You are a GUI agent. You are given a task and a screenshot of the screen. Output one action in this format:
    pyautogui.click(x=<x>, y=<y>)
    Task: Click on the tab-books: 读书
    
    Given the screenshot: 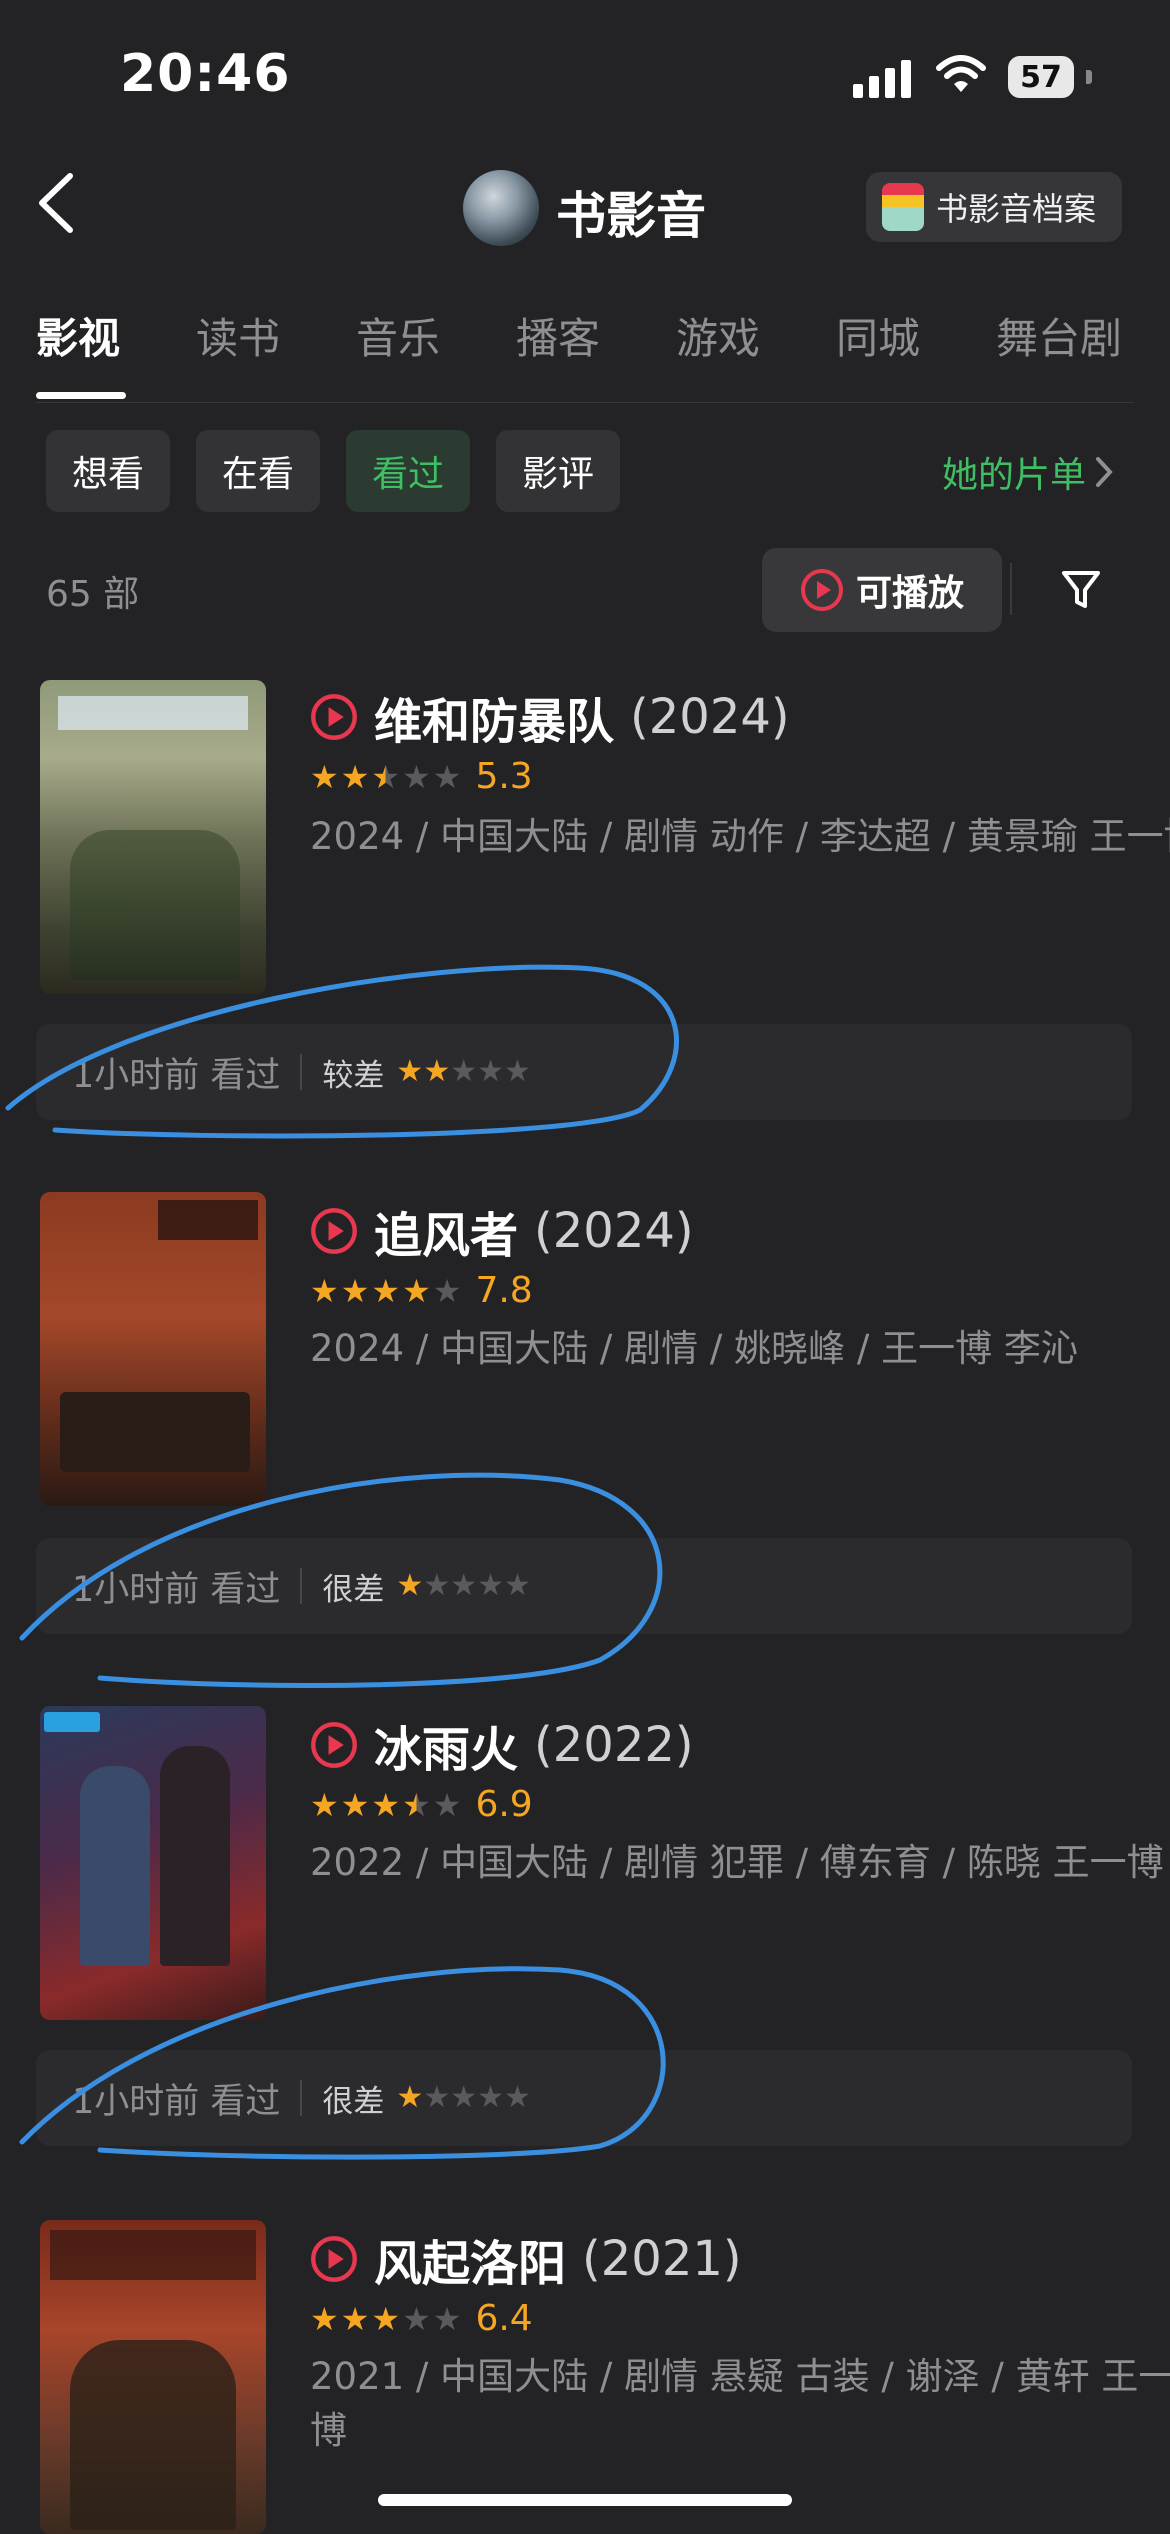 What is the action you would take?
    pyautogui.click(x=276, y=335)
    